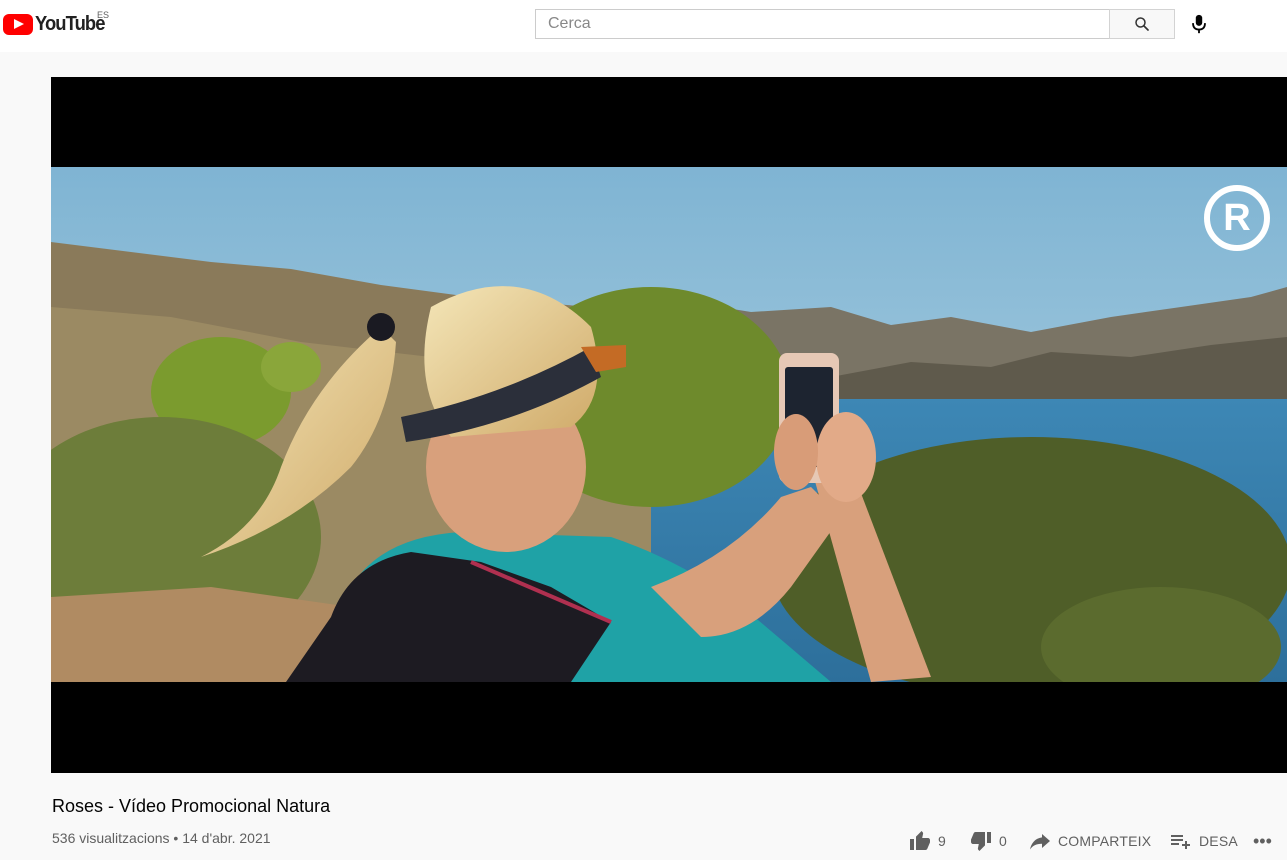 The width and height of the screenshot is (1287, 860). I want to click on video-meta: 536 visualitzacions • 14 d'abr. 2021, so click(161, 838).